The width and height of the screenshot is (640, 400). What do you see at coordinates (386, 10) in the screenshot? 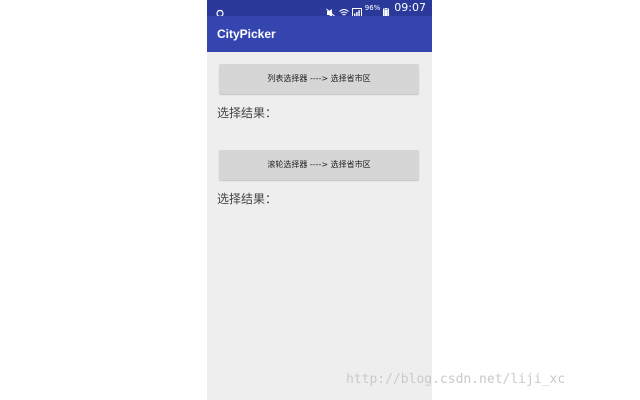
I see `battery-icon` at bounding box center [386, 10].